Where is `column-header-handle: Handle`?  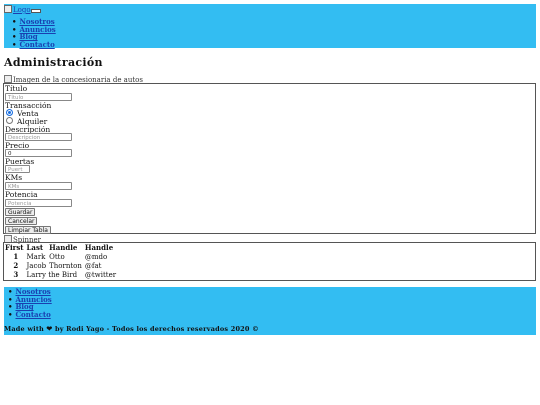
column-header-handle: Handle is located at coordinates (63, 247).